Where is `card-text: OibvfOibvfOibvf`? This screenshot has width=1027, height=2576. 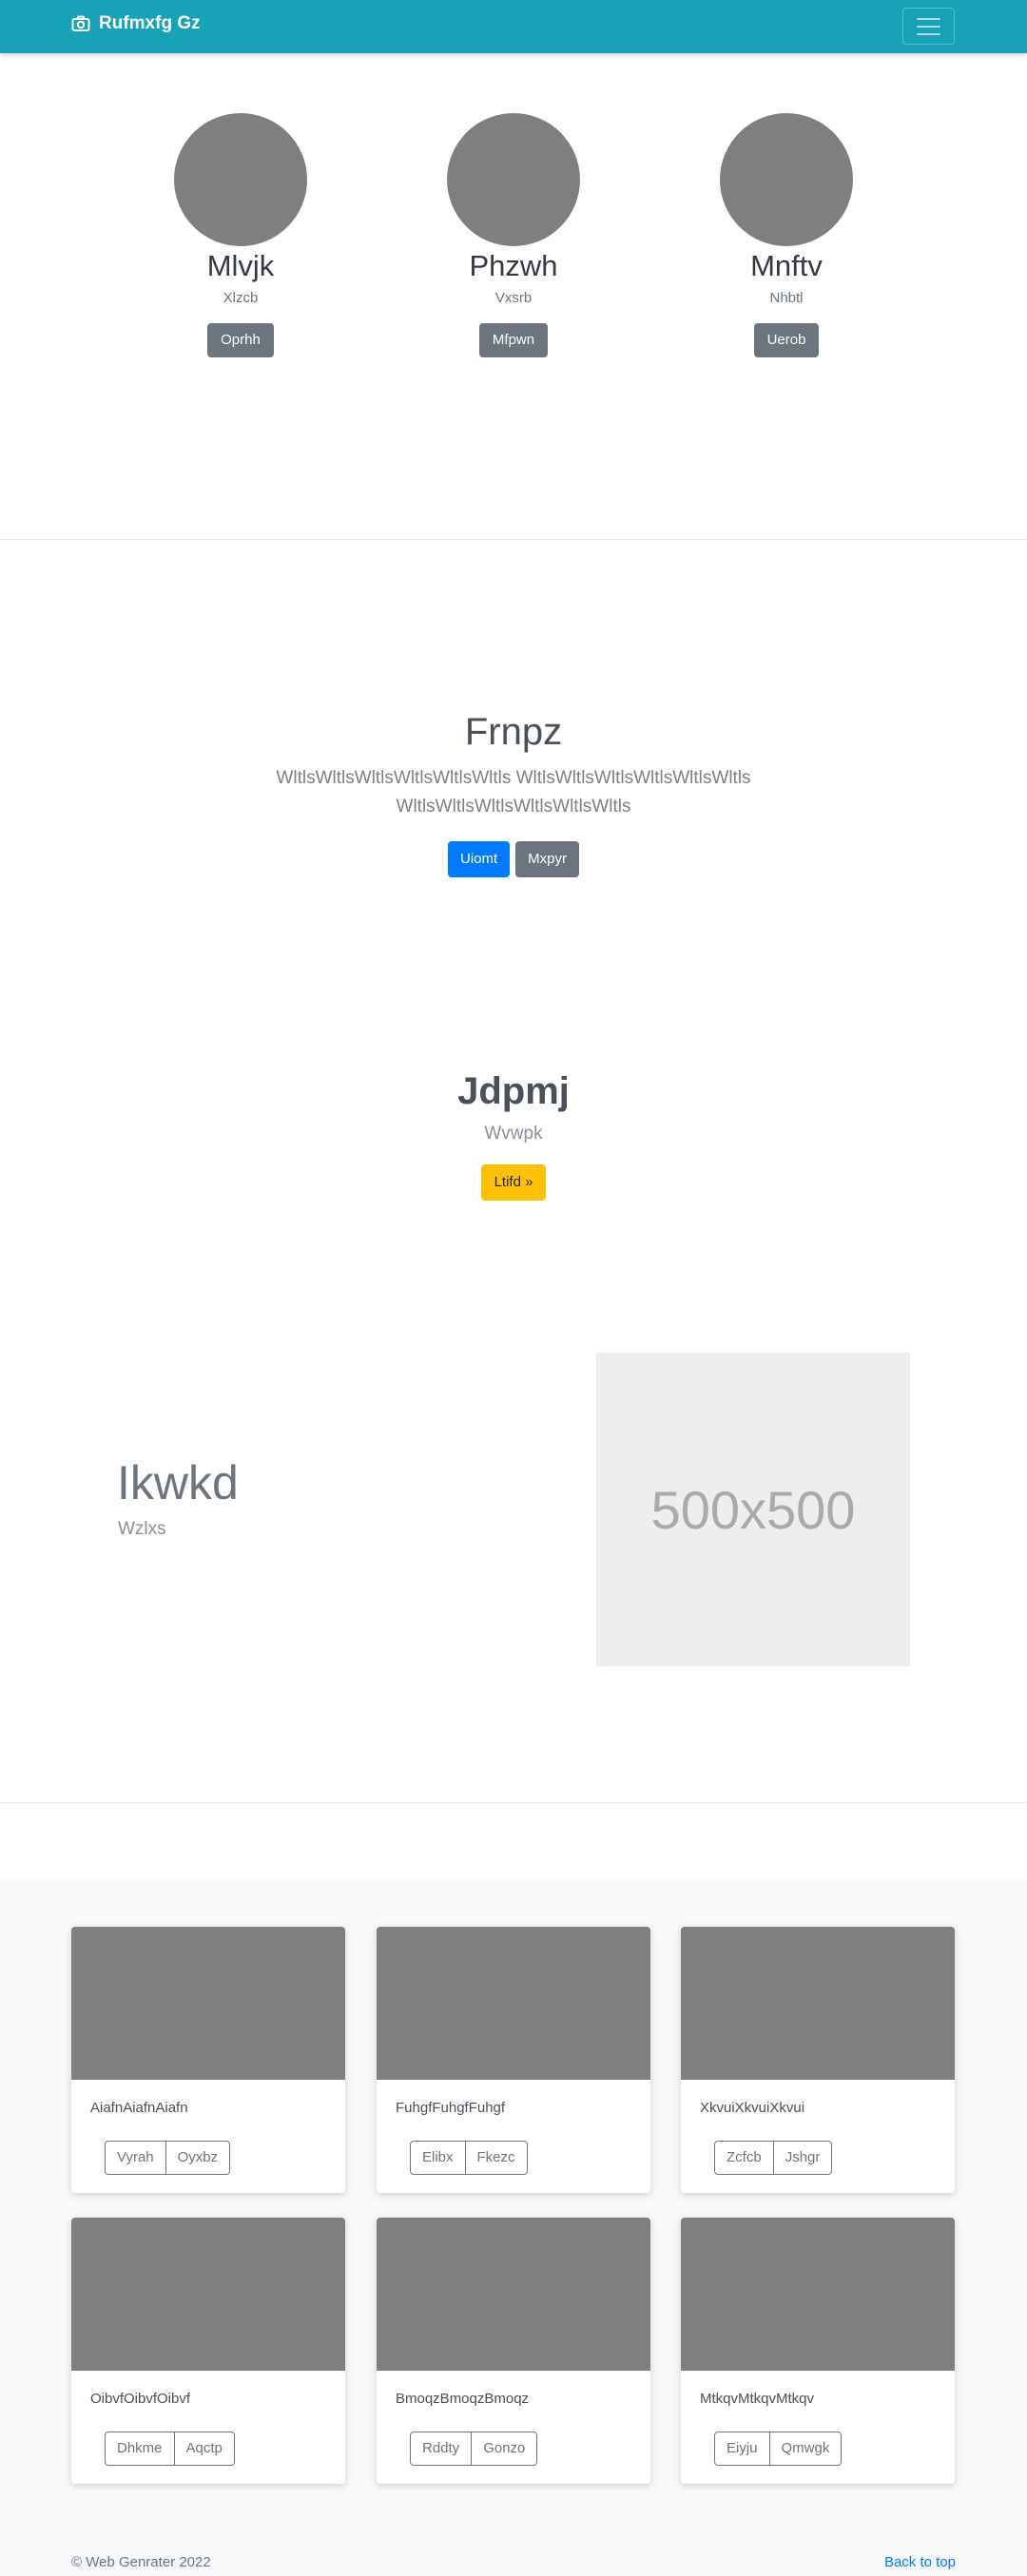
card-text: OibvfOibvfOibvf is located at coordinates (140, 2399).